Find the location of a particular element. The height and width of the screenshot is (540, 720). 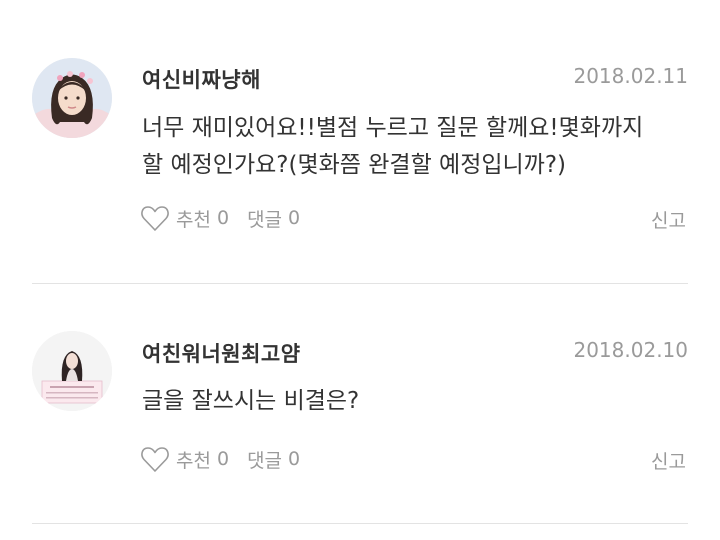

comment-text-line: 할 예정인가요?(몇화쯤 완결할 예정입니까?) is located at coordinates (354, 165).